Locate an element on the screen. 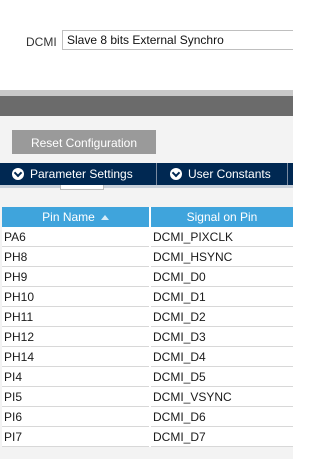 This screenshot has height=459, width=320. signal-cell: DCMI_PIXCLK is located at coordinates (221, 237).